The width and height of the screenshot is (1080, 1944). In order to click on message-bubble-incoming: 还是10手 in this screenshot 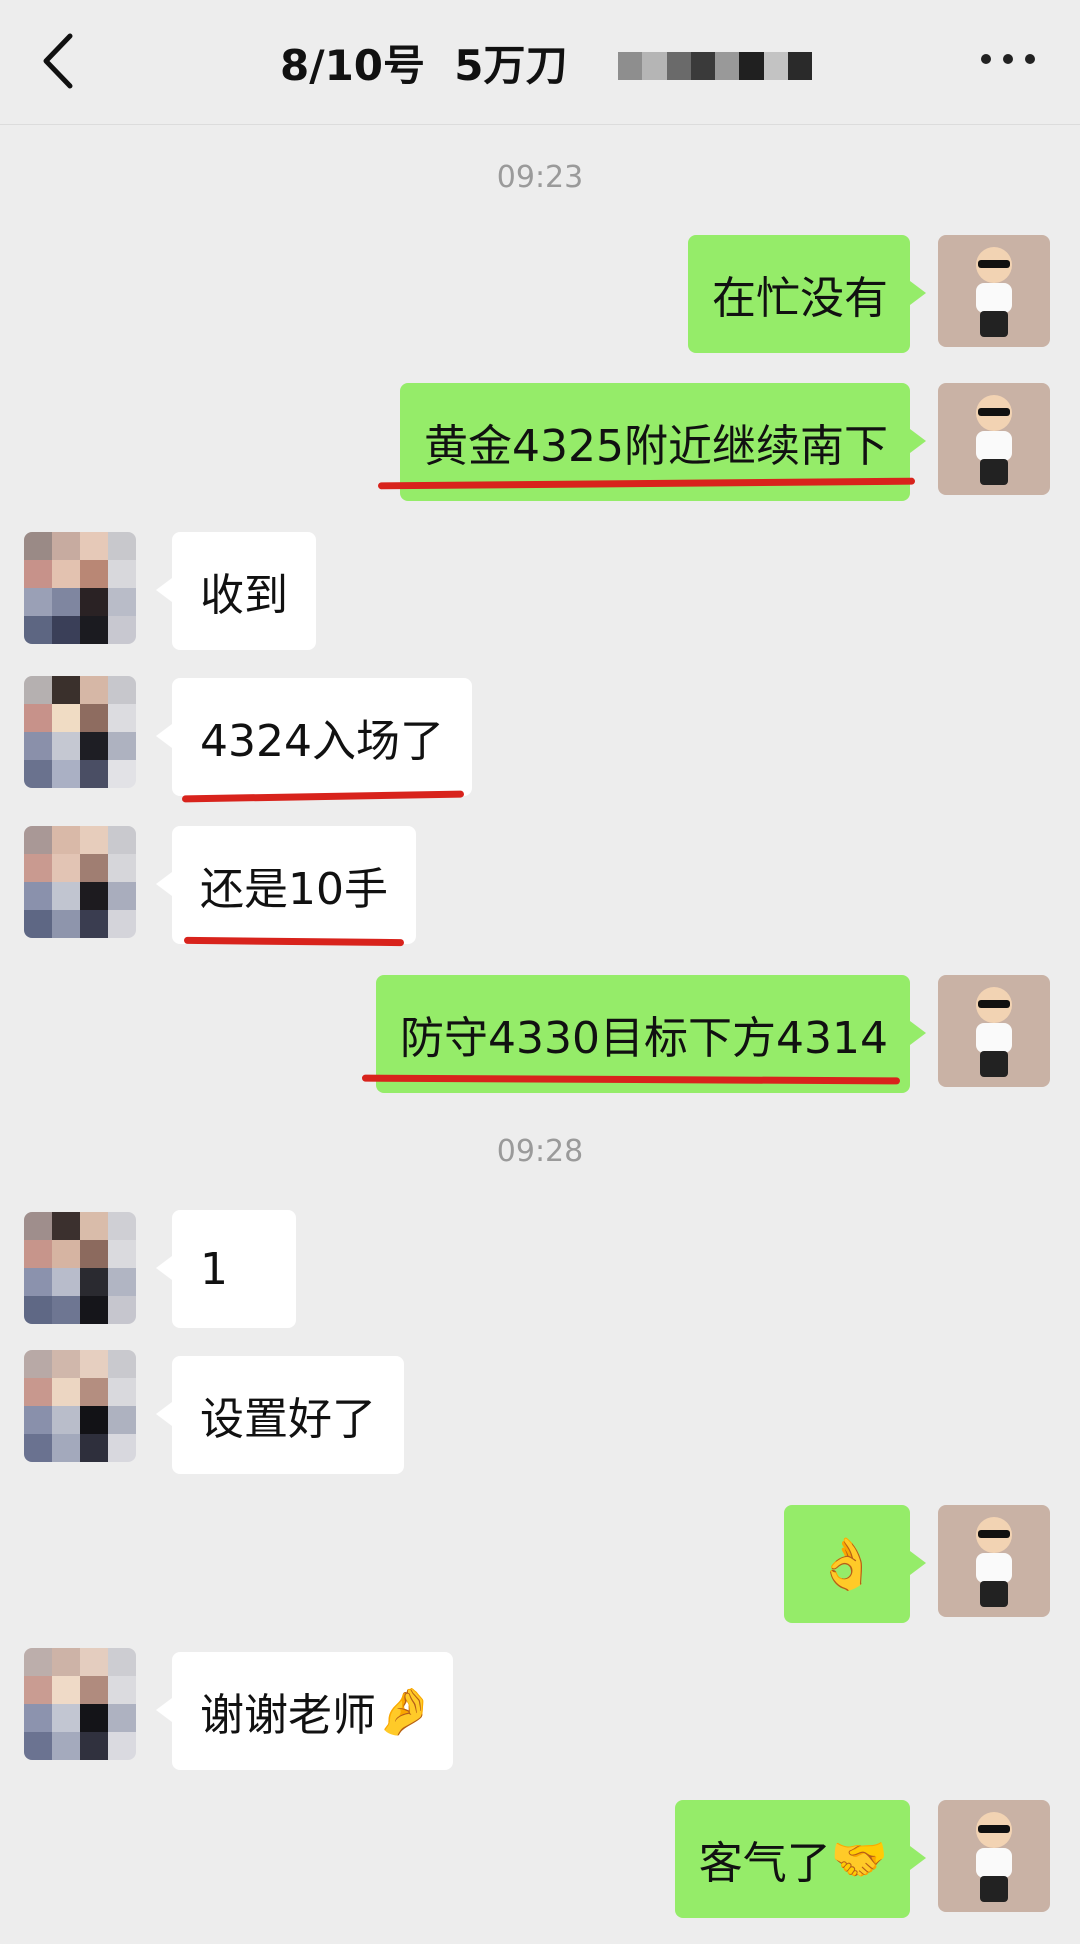, I will do `click(286, 885)`.